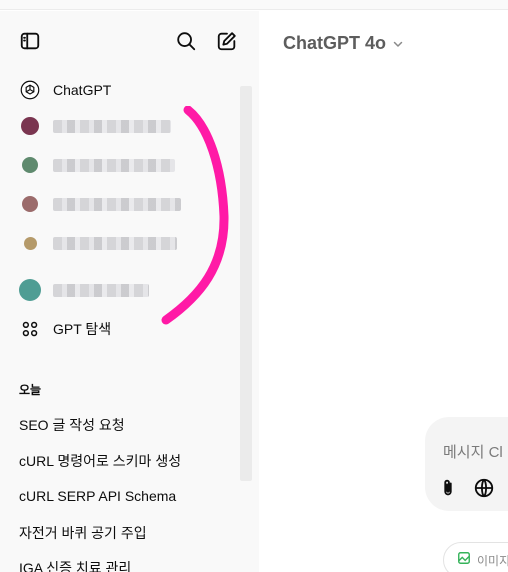 This screenshot has width=508, height=572. Describe the element at coordinates (126, 90) in the screenshot. I see `sidebar-item-chatgpt: ChatGPT` at that location.